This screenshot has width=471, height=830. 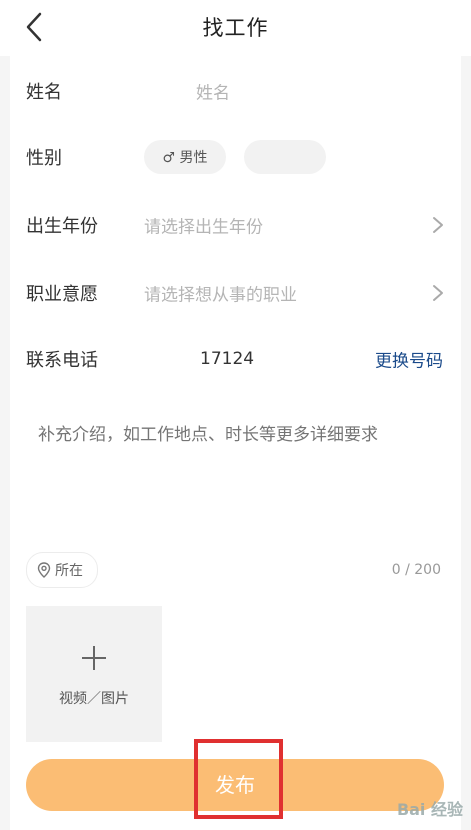 What do you see at coordinates (69, 571) in the screenshot?
I see `location-label: 所在` at bounding box center [69, 571].